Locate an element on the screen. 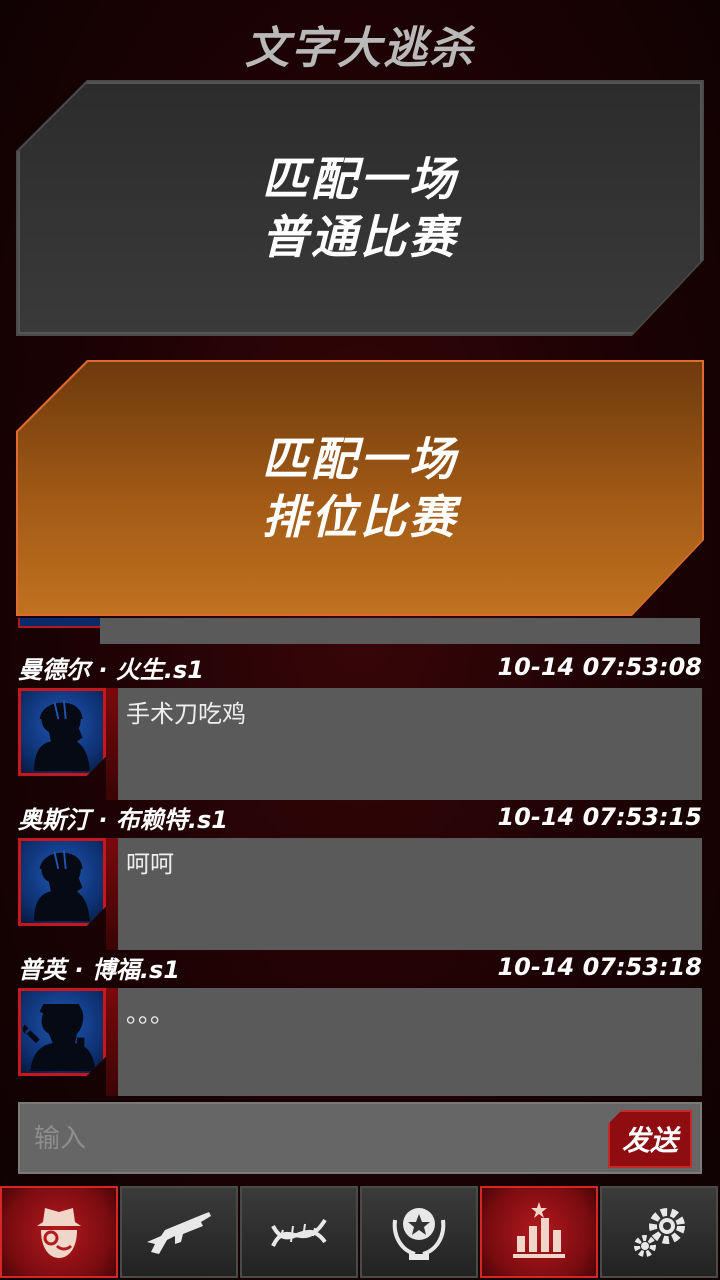 The width and height of the screenshot is (720, 1280). chat-message-meta: 奥斯汀 · 布赖特.s1 10-14 07:53:15 is located at coordinates (360, 817).